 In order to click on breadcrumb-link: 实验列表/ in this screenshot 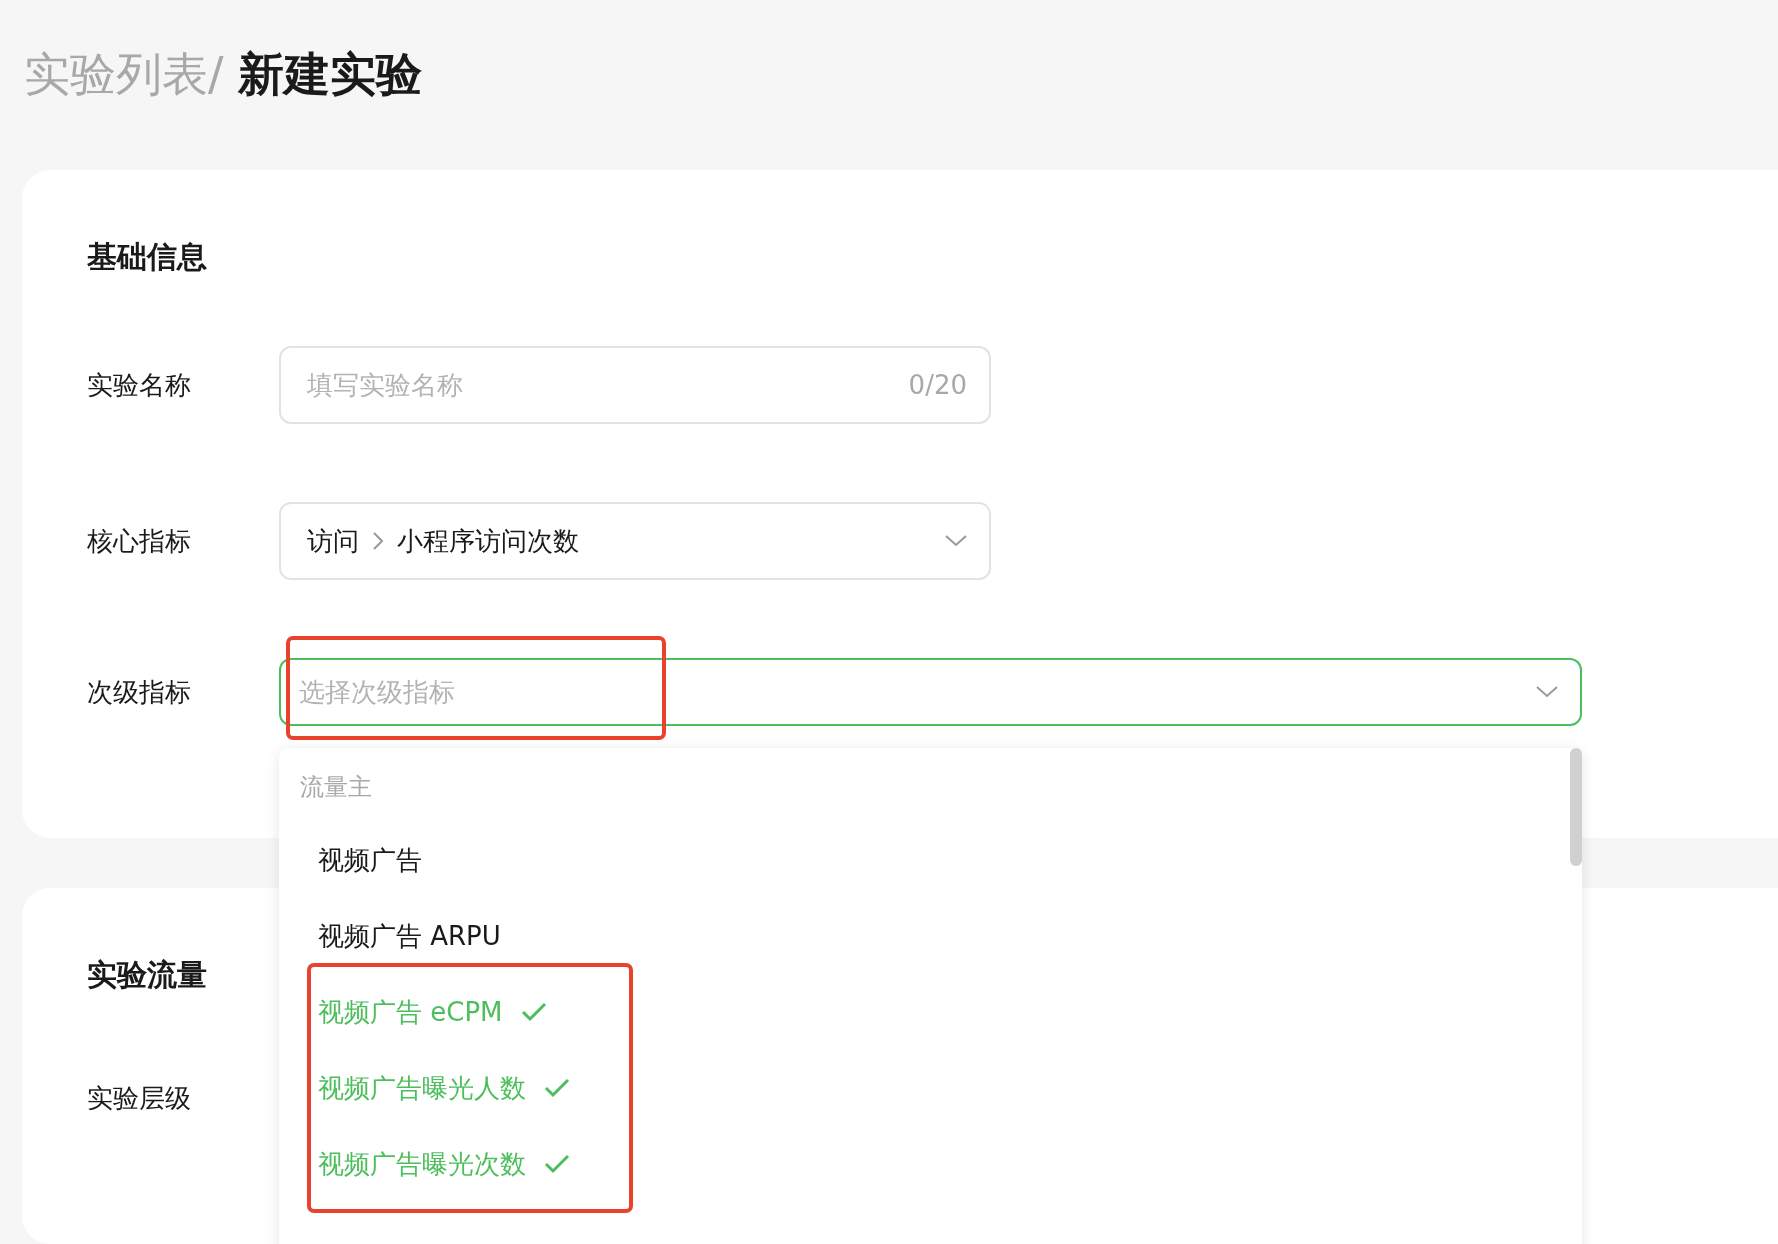, I will do `click(124, 75)`.